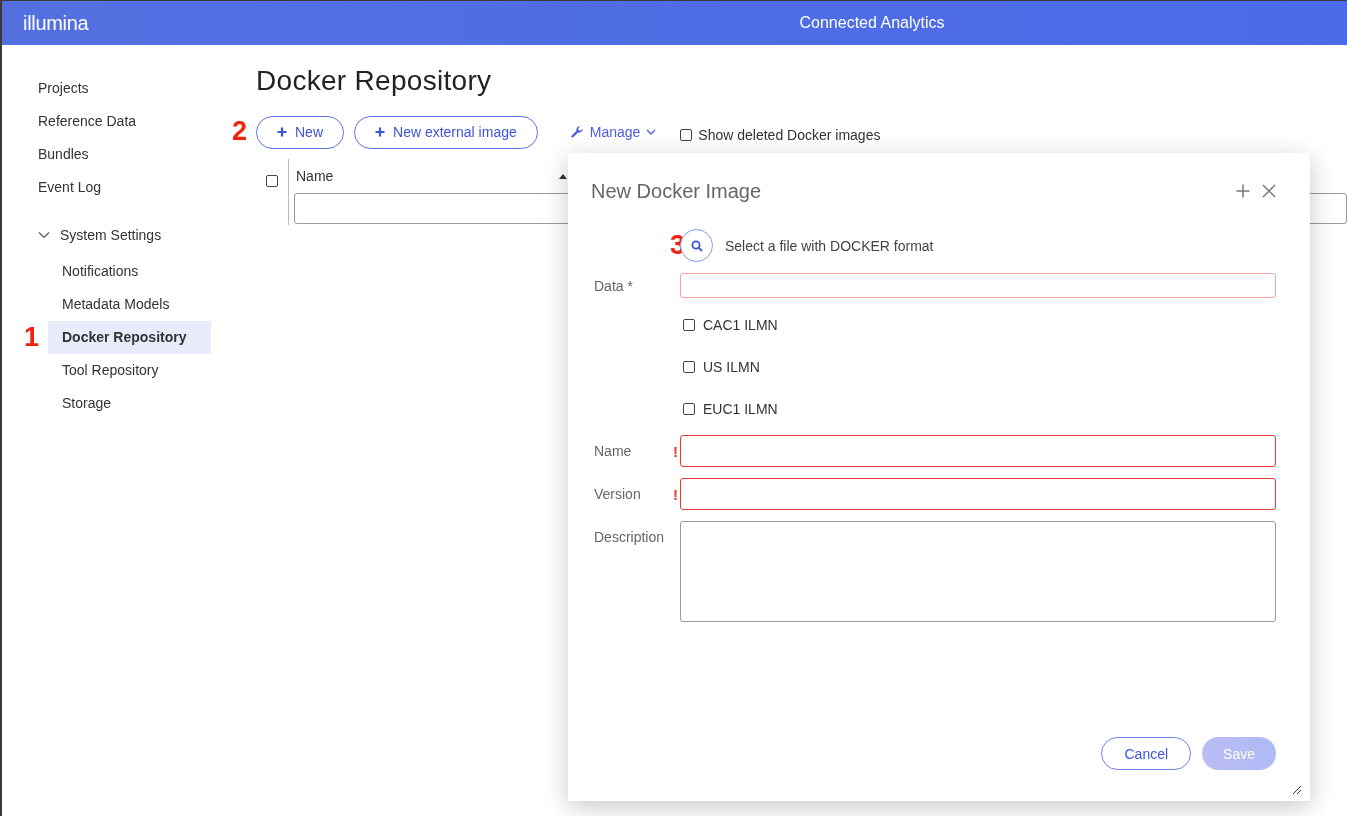 This screenshot has height=816, width=1347. I want to click on callout-number: 2, so click(240, 131).